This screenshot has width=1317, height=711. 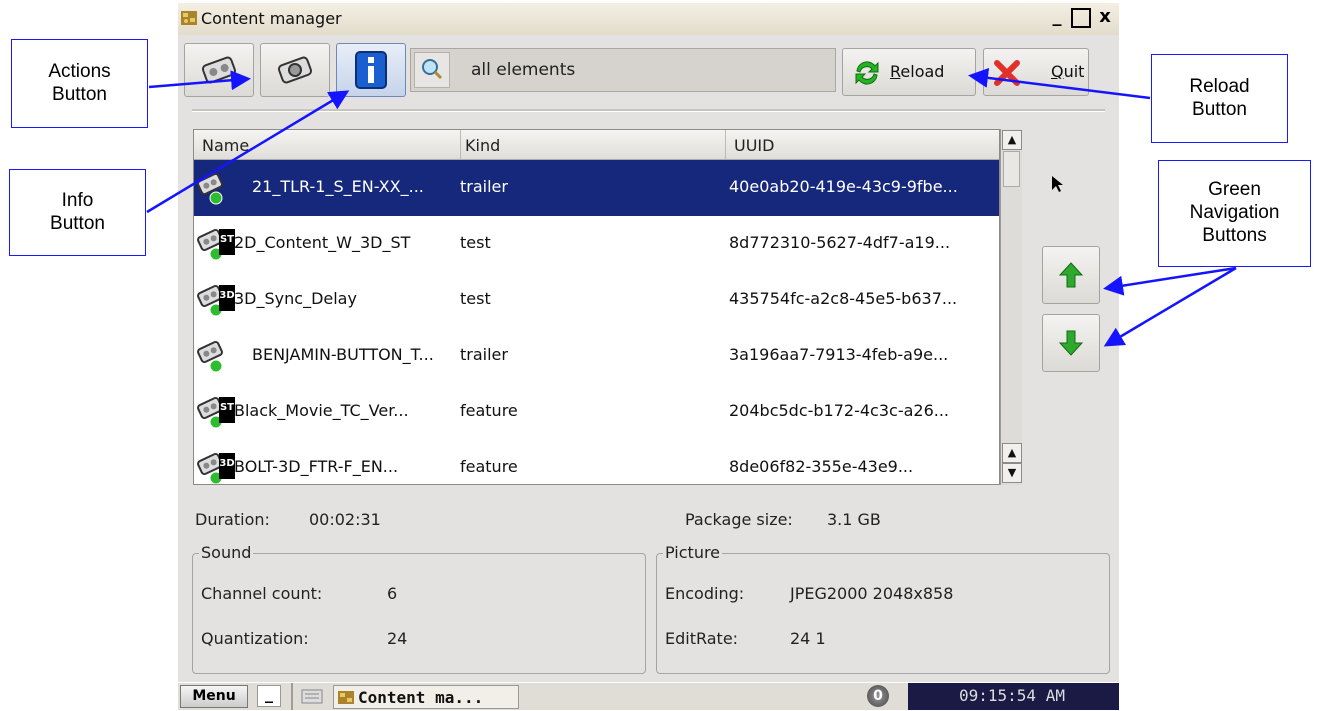 What do you see at coordinates (489, 466) in the screenshot?
I see `row-kind: feature` at bounding box center [489, 466].